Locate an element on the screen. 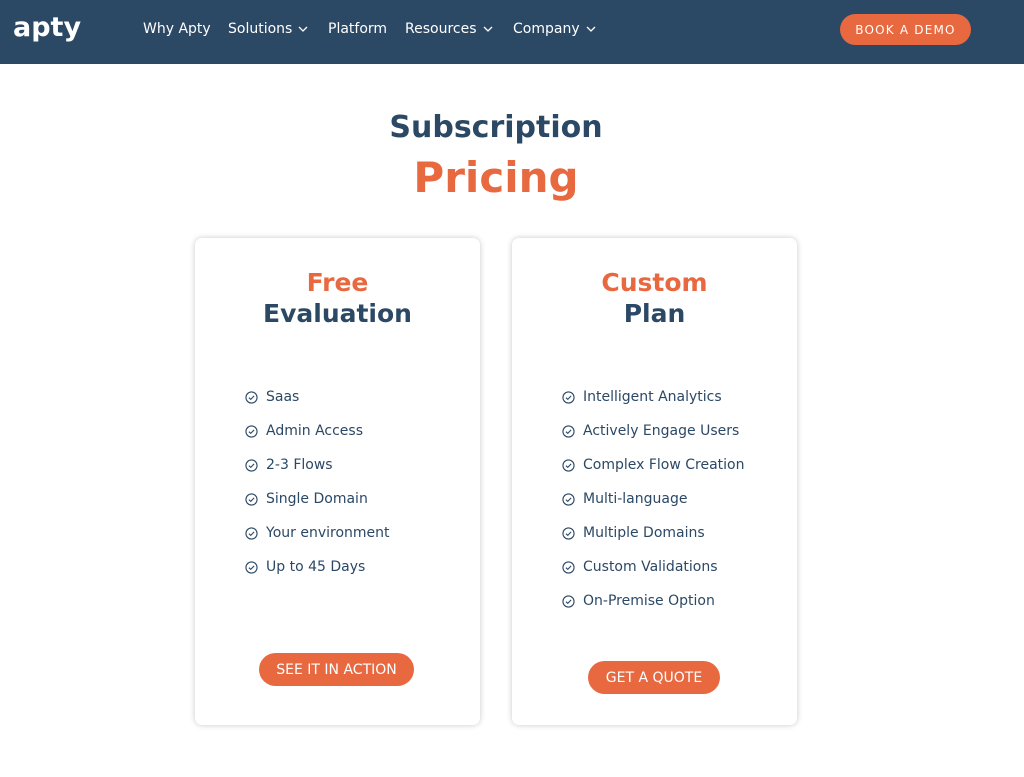 This screenshot has height=777, width=1024. nav-item-label: Platform is located at coordinates (358, 29).